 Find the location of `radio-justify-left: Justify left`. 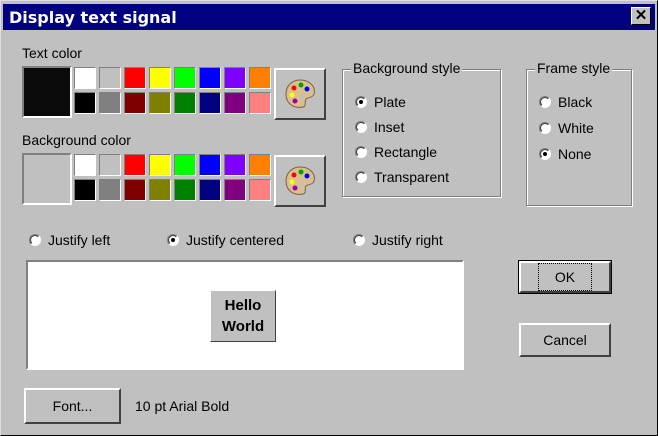

radio-justify-left: Justify left is located at coordinates (69, 240).